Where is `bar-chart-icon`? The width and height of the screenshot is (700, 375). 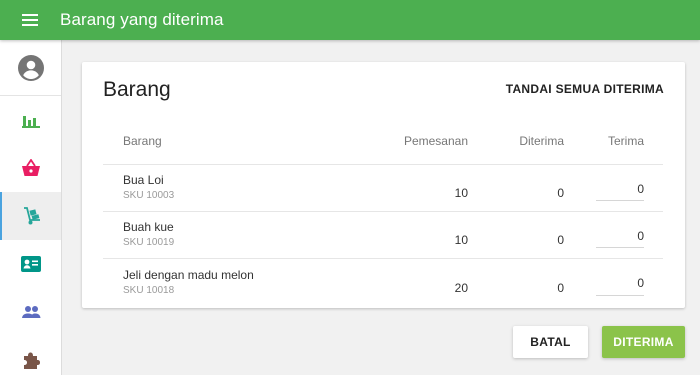 bar-chart-icon is located at coordinates (30, 122).